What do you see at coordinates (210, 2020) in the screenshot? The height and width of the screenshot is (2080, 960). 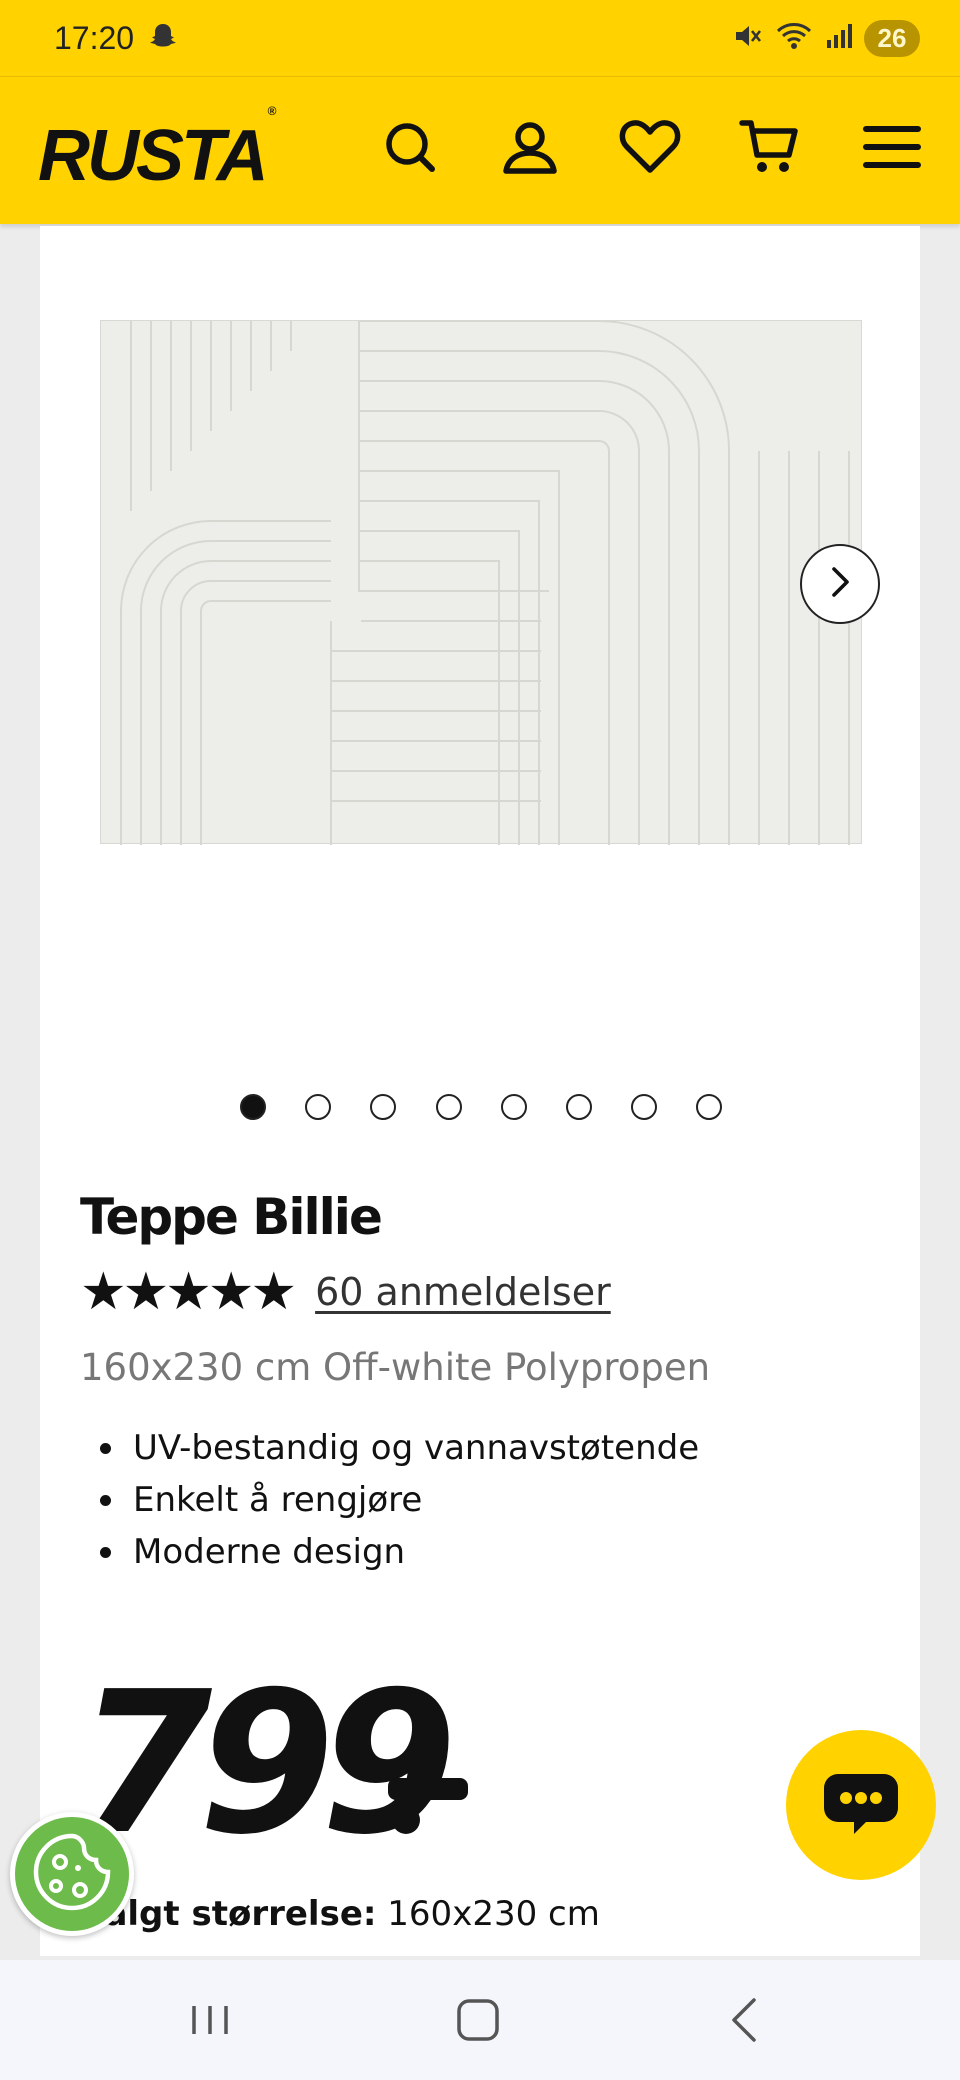 I see `recent-apps-icon` at bounding box center [210, 2020].